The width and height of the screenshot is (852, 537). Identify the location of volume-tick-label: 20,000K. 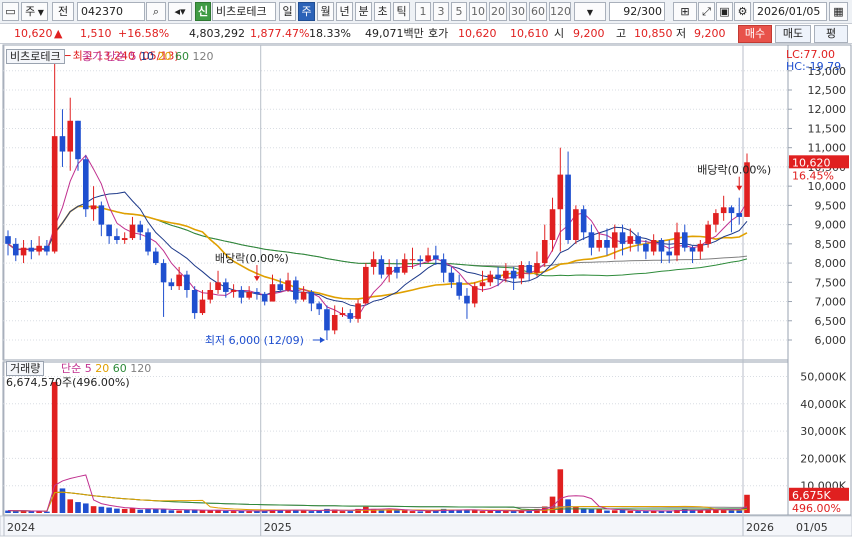
(823, 458).